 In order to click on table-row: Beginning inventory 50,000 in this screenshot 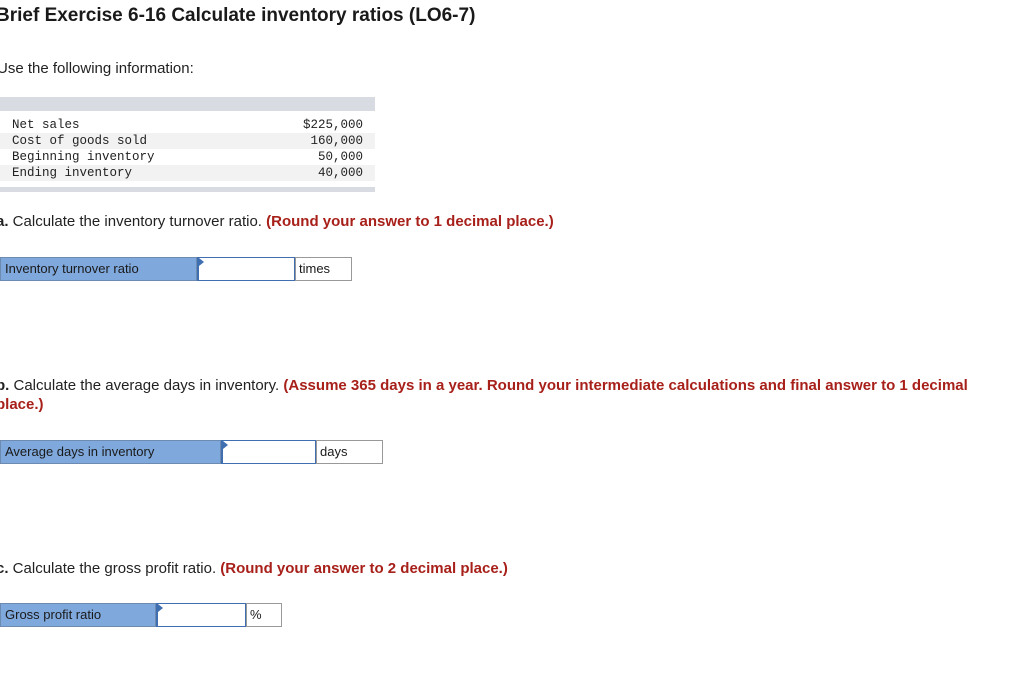, I will do `click(187, 157)`.